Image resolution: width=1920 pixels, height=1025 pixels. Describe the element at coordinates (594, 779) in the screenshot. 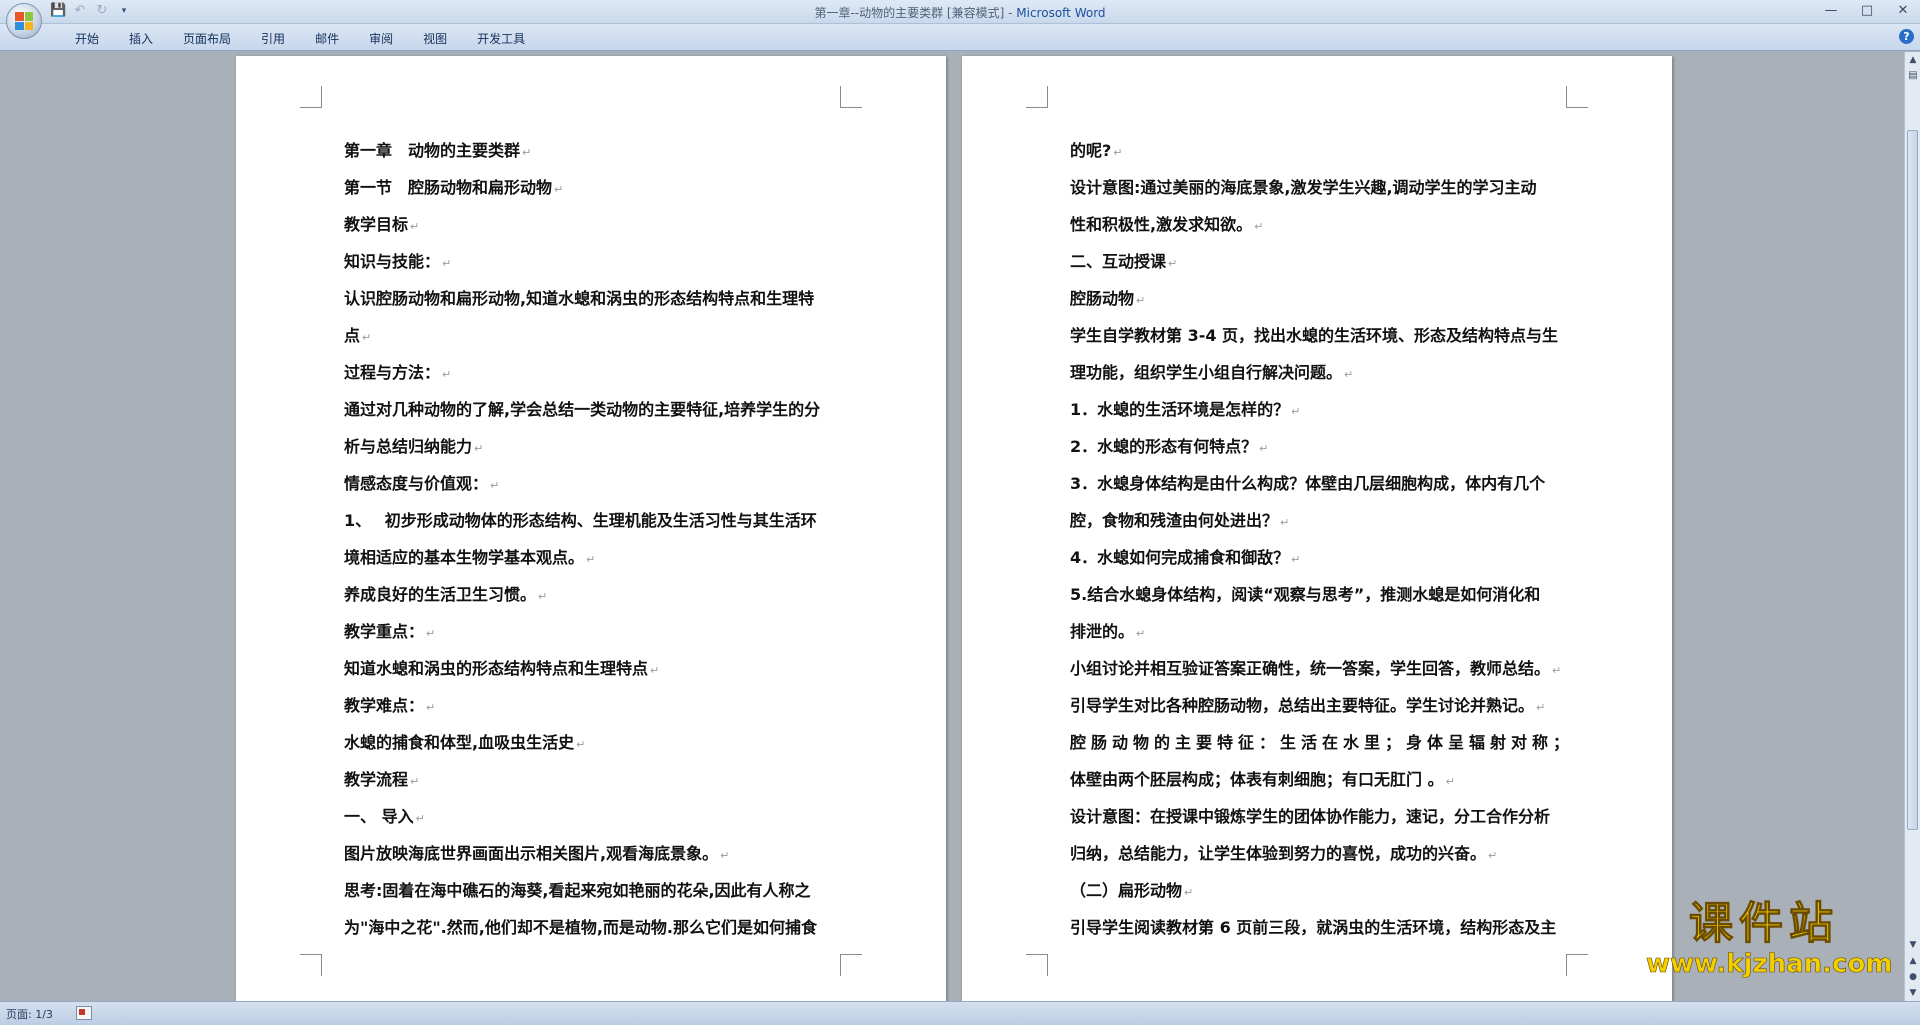

I see `document-line: 教学流程 ↵` at that location.